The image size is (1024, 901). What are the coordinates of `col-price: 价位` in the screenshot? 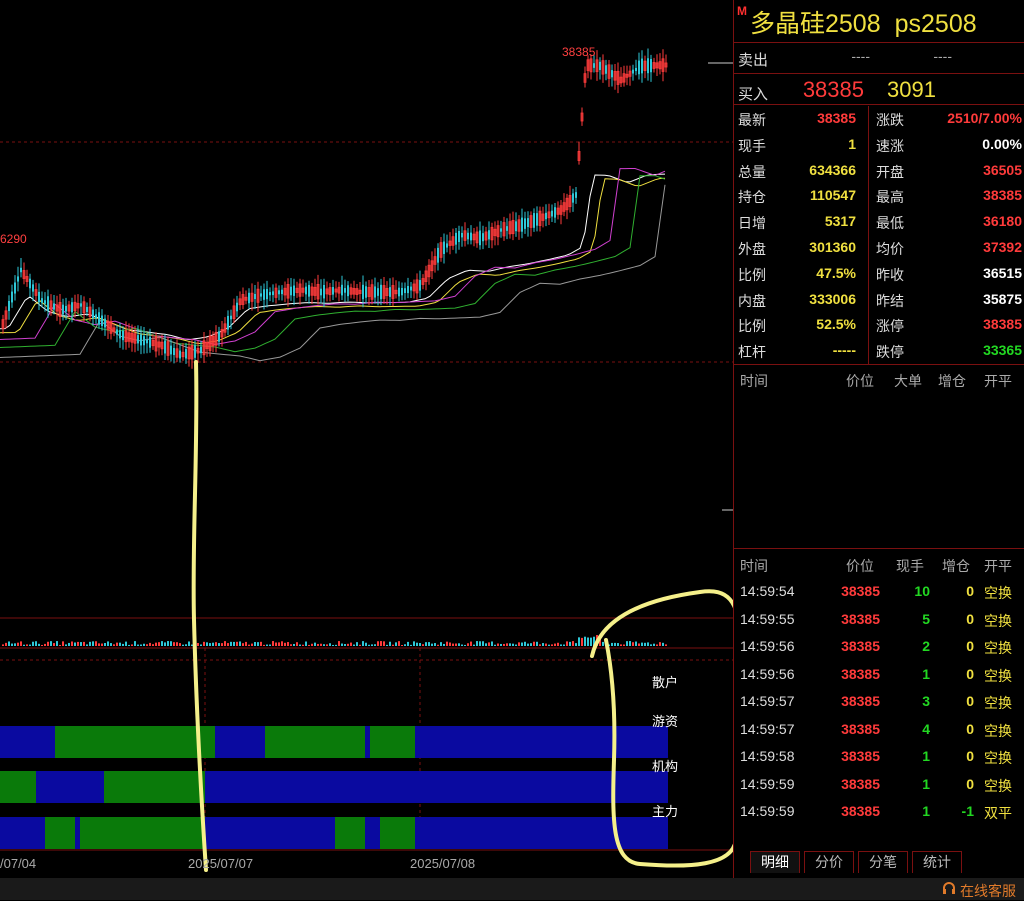 It's located at (860, 381).